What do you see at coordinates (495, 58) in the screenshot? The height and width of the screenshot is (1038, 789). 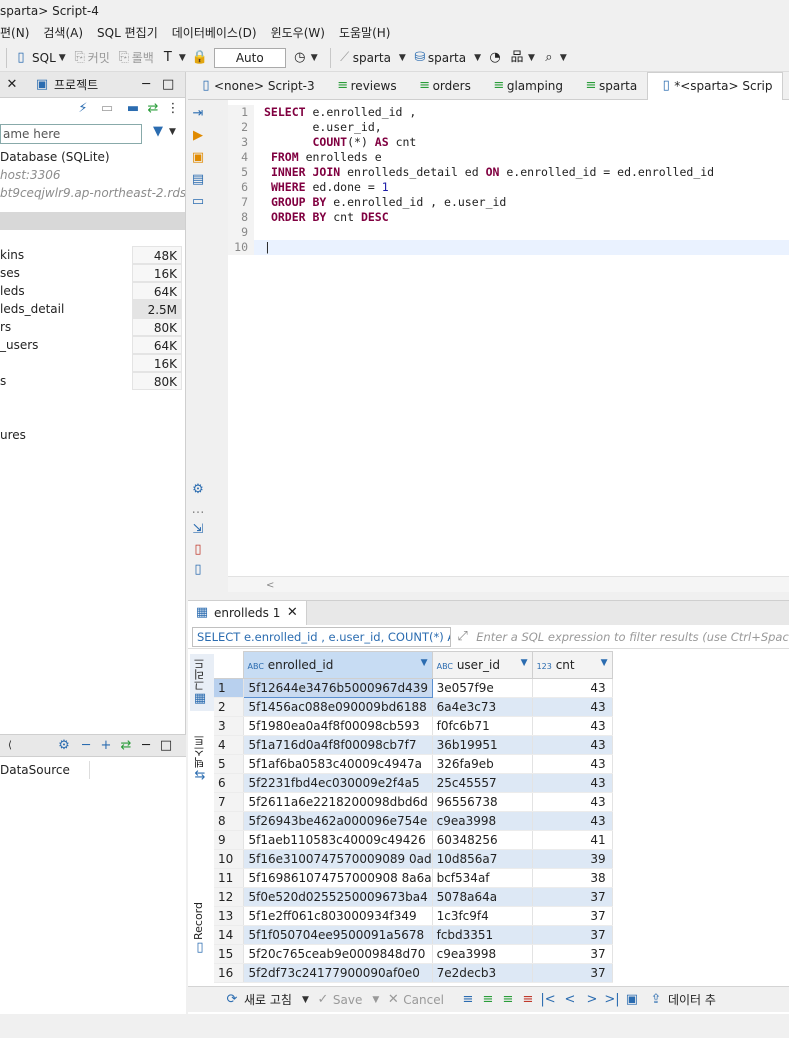 I see `dashboard-button: ◔` at bounding box center [495, 58].